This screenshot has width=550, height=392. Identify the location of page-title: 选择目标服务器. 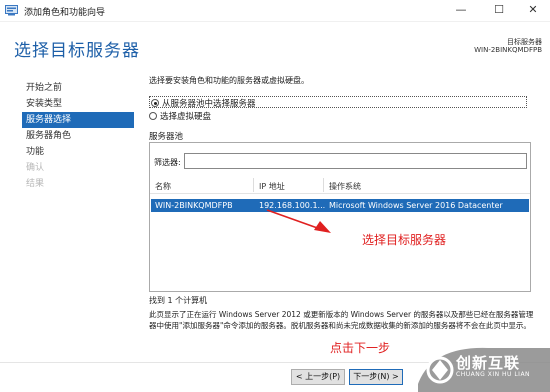
(77, 51).